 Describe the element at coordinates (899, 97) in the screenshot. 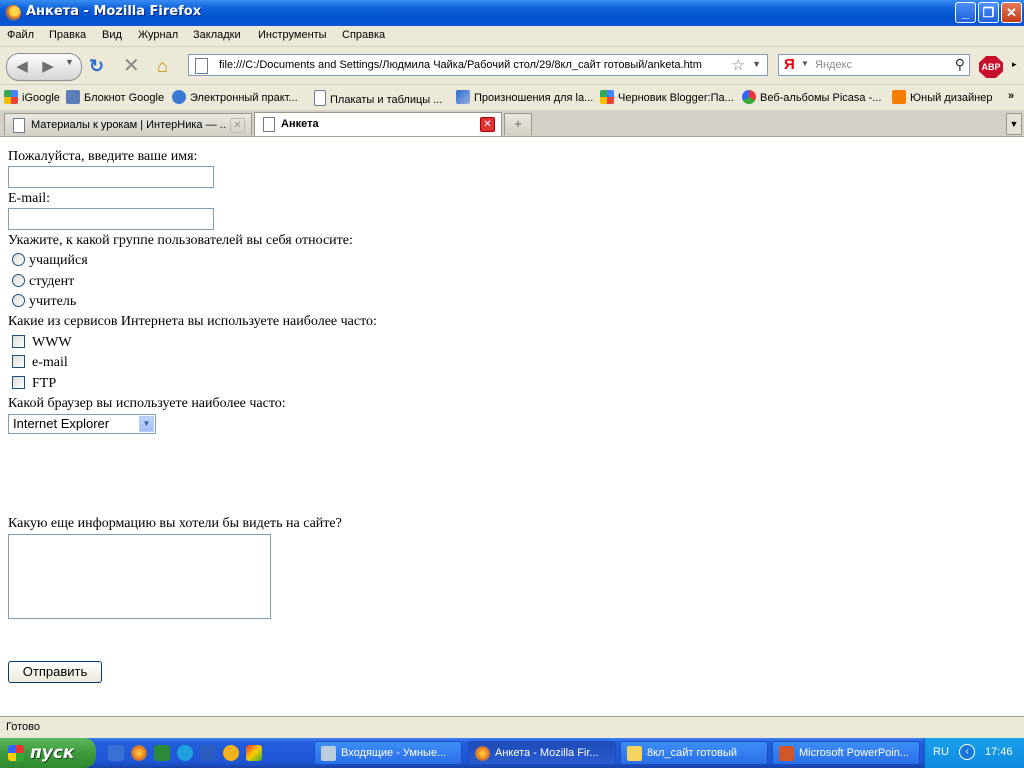

I see `blogger-icon` at that location.